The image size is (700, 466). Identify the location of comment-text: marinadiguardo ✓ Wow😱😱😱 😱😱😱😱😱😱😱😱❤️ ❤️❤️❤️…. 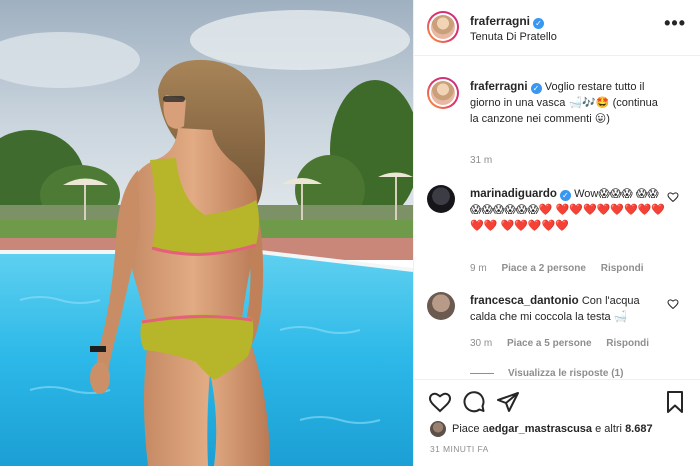
(568, 210).